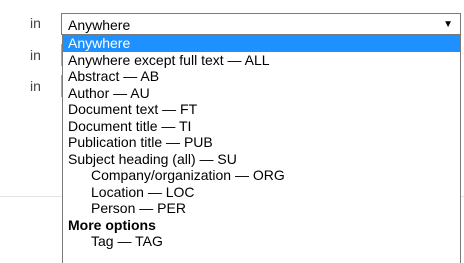 The height and width of the screenshot is (263, 464). What do you see at coordinates (261, 208) in the screenshot?
I see `option-person: Person — PER` at bounding box center [261, 208].